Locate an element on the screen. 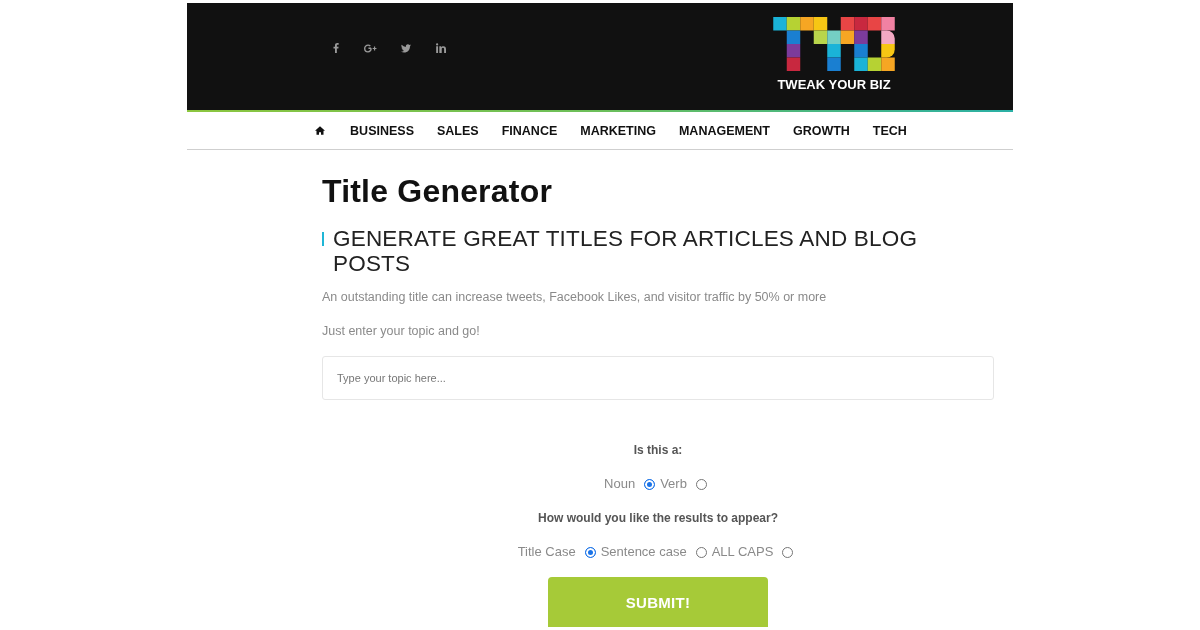 The width and height of the screenshot is (1200, 630). option-label: Sentence case is located at coordinates (643, 552).